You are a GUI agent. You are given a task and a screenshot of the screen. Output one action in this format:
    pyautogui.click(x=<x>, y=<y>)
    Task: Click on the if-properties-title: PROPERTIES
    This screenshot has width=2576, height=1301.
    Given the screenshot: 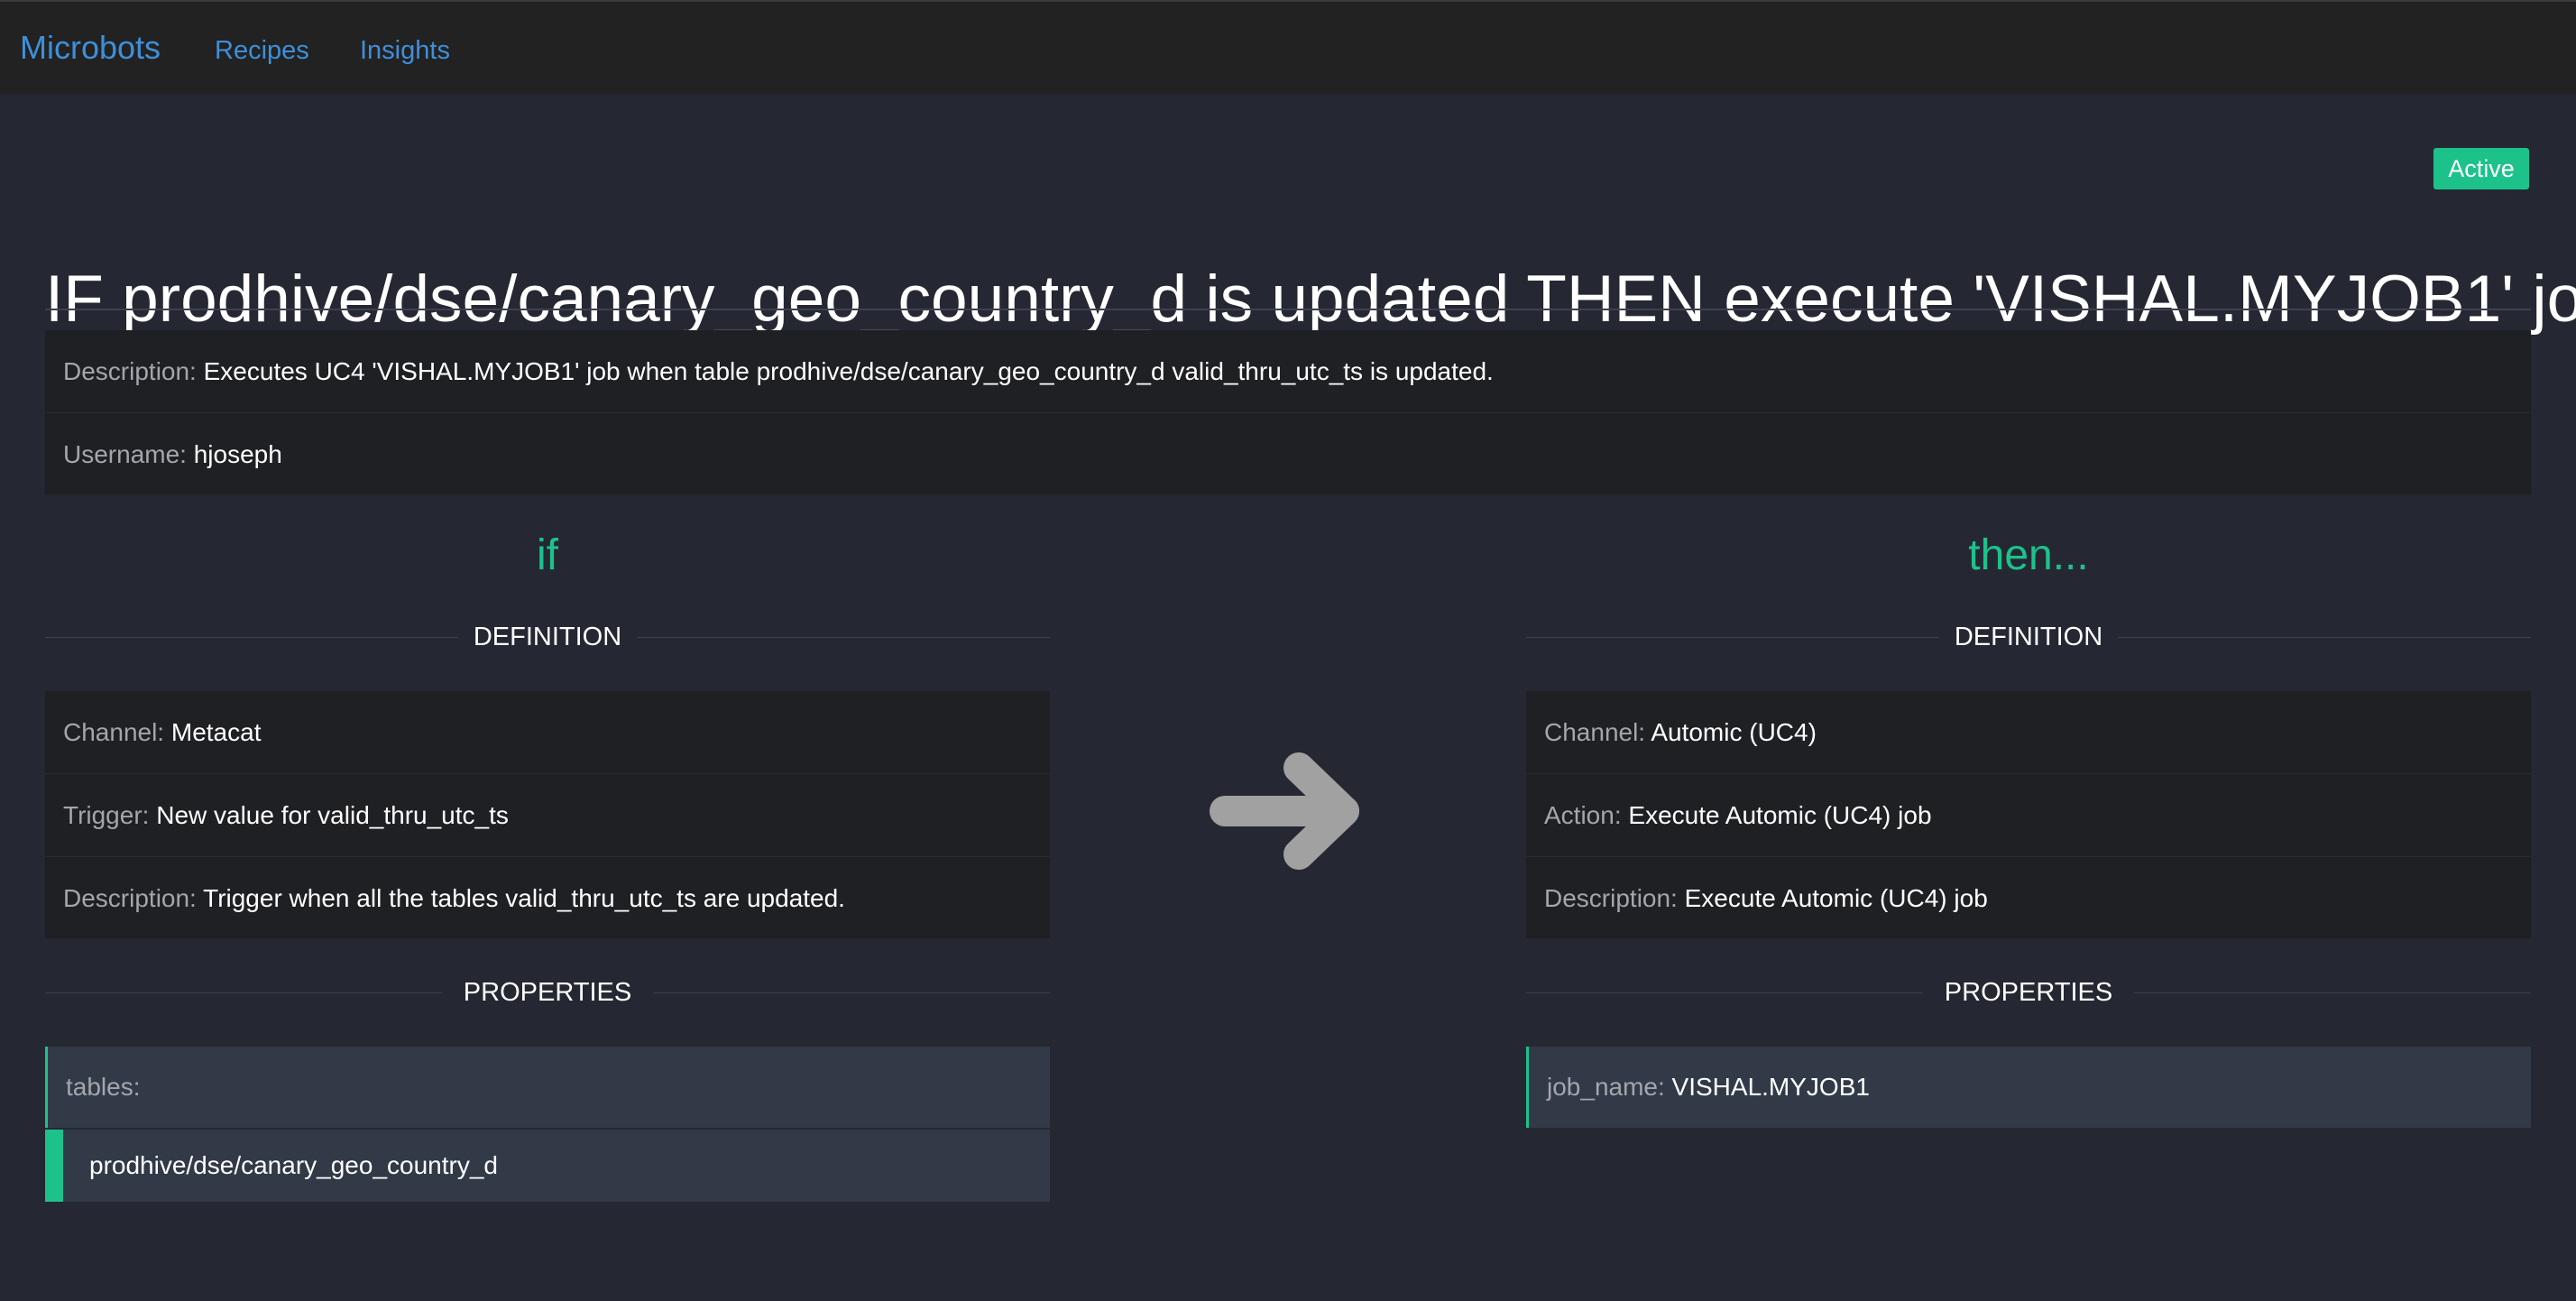 What is the action you would take?
    pyautogui.click(x=547, y=992)
    